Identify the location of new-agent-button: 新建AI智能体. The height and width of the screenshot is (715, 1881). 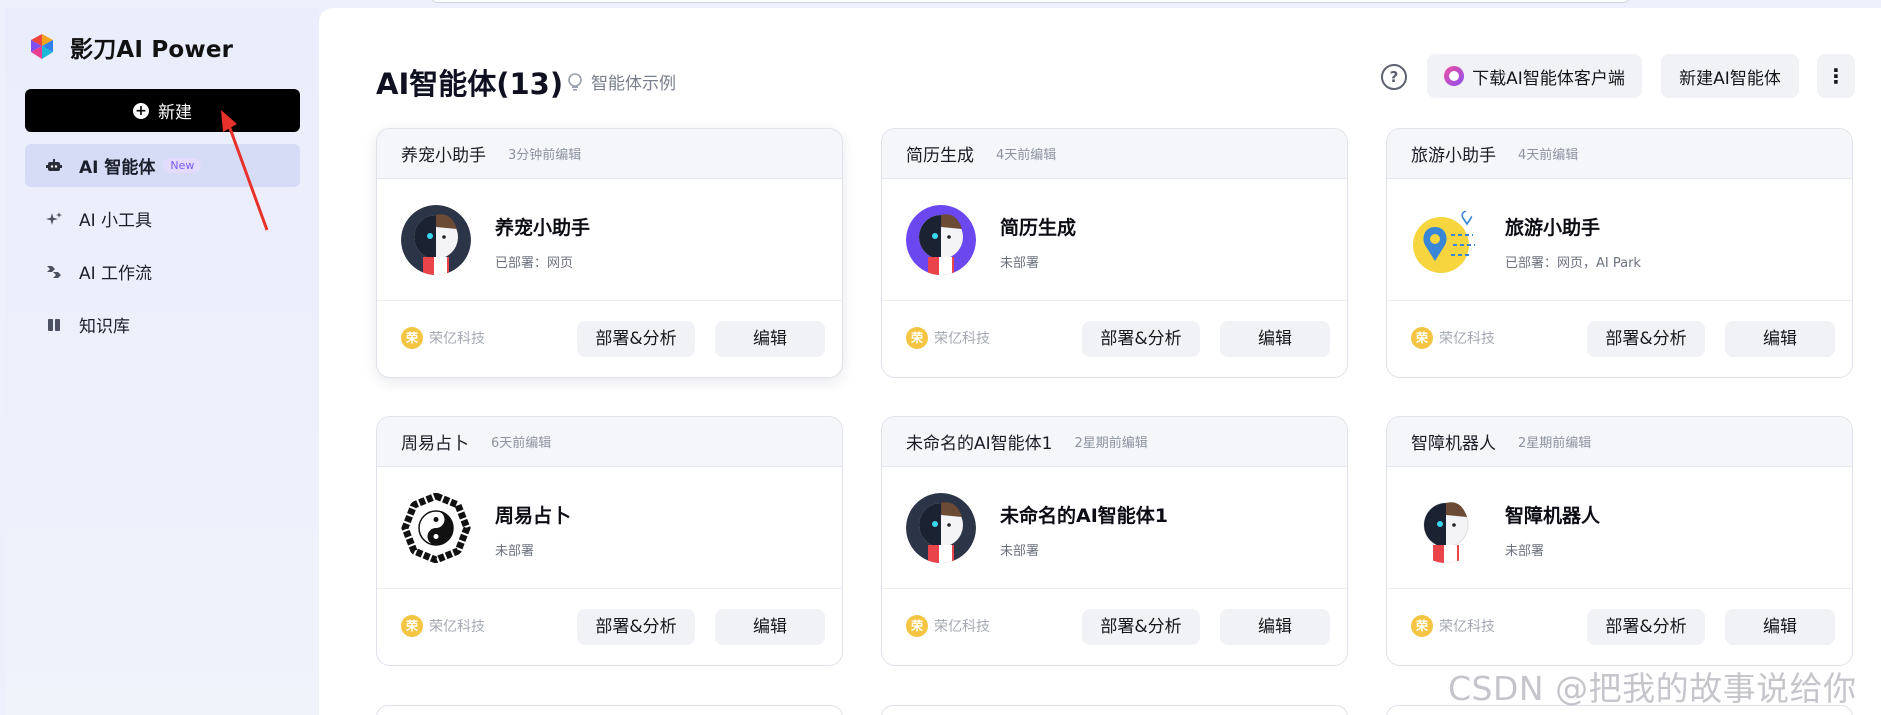
(1730, 76).